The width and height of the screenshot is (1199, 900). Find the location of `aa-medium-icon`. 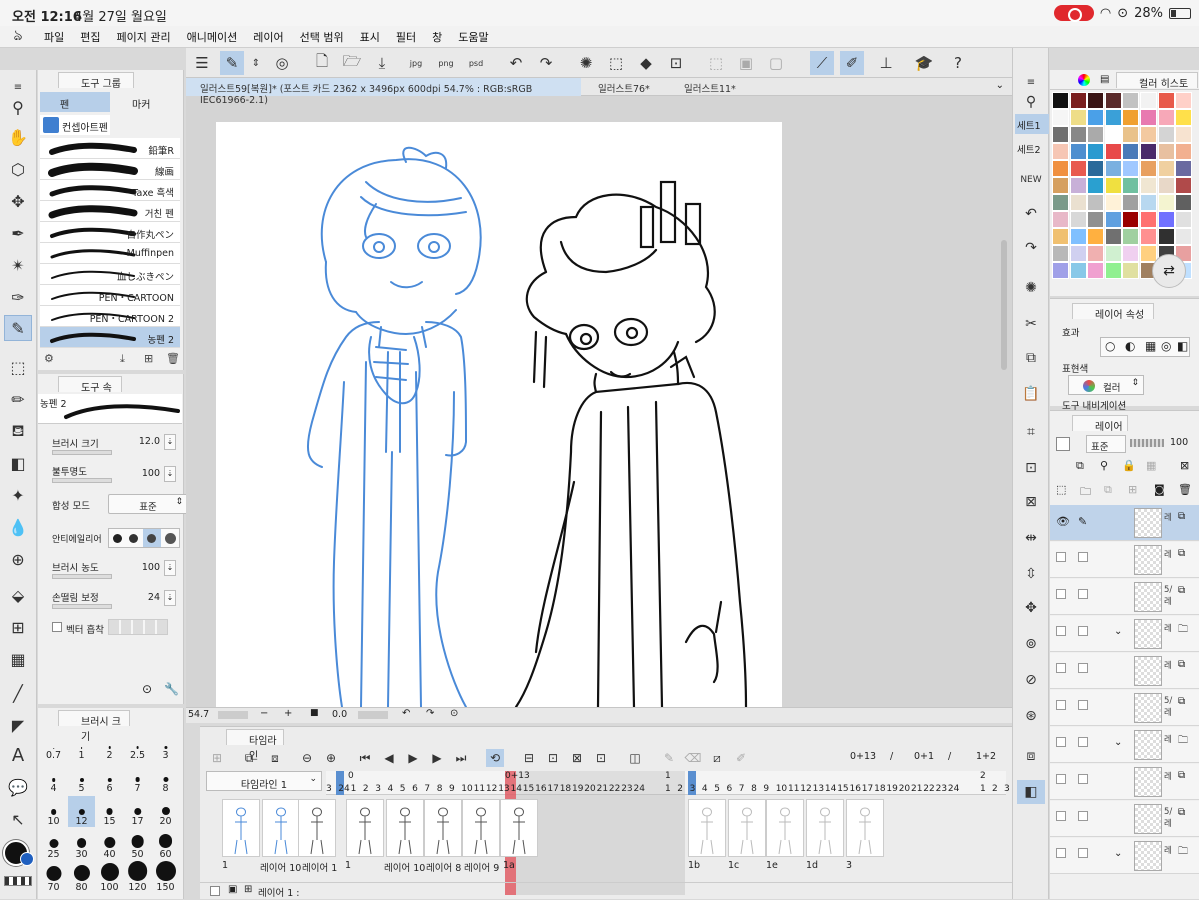

aa-medium-icon is located at coordinates (151, 538).